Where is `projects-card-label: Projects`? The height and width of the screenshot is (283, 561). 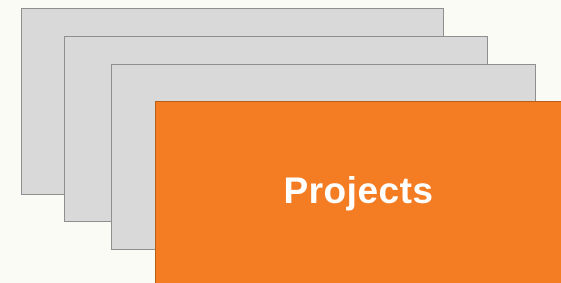
projects-card-label: Projects is located at coordinates (358, 190).